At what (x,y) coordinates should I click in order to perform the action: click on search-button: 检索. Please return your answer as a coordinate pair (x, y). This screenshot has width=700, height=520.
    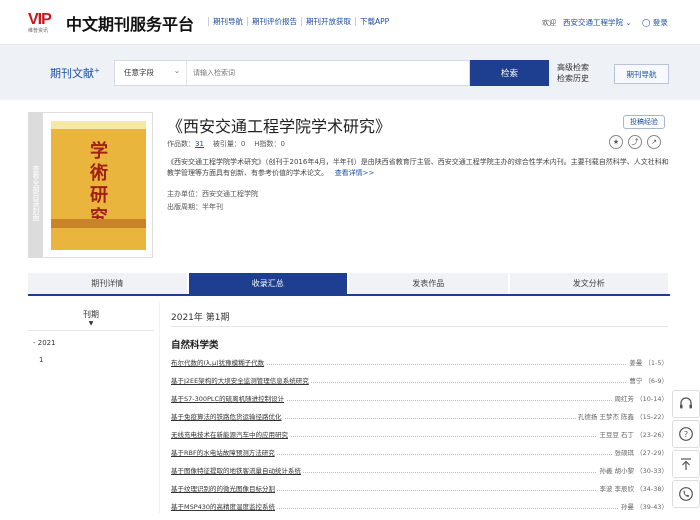
    Looking at the image, I should click on (509, 73).